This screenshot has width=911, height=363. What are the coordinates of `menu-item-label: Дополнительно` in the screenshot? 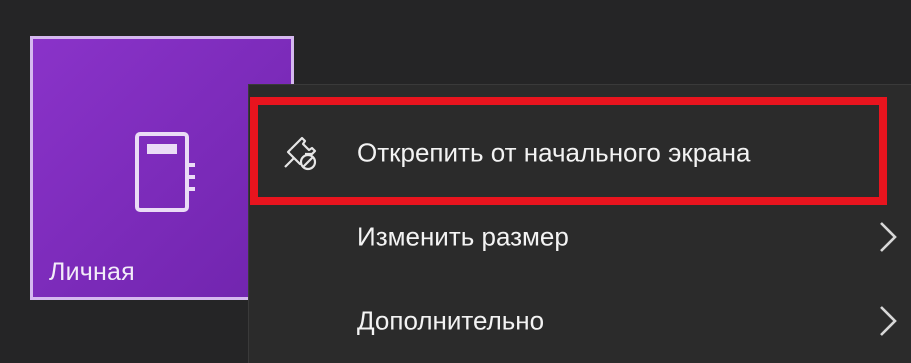 It's located at (451, 320).